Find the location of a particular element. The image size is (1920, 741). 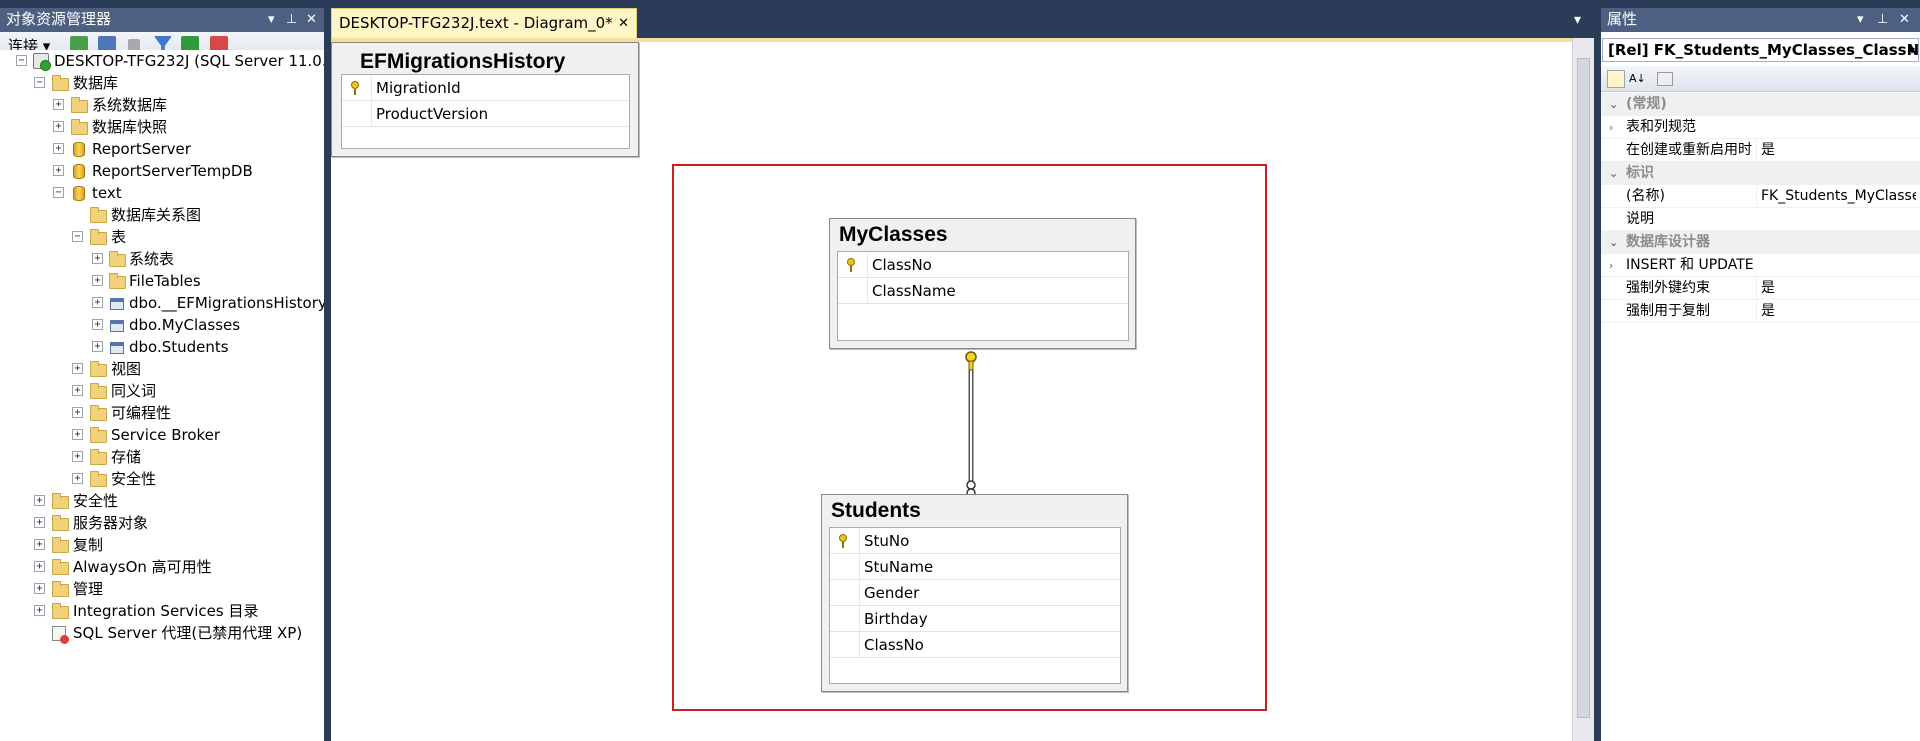

relationship-line is located at coordinates (971, 423).